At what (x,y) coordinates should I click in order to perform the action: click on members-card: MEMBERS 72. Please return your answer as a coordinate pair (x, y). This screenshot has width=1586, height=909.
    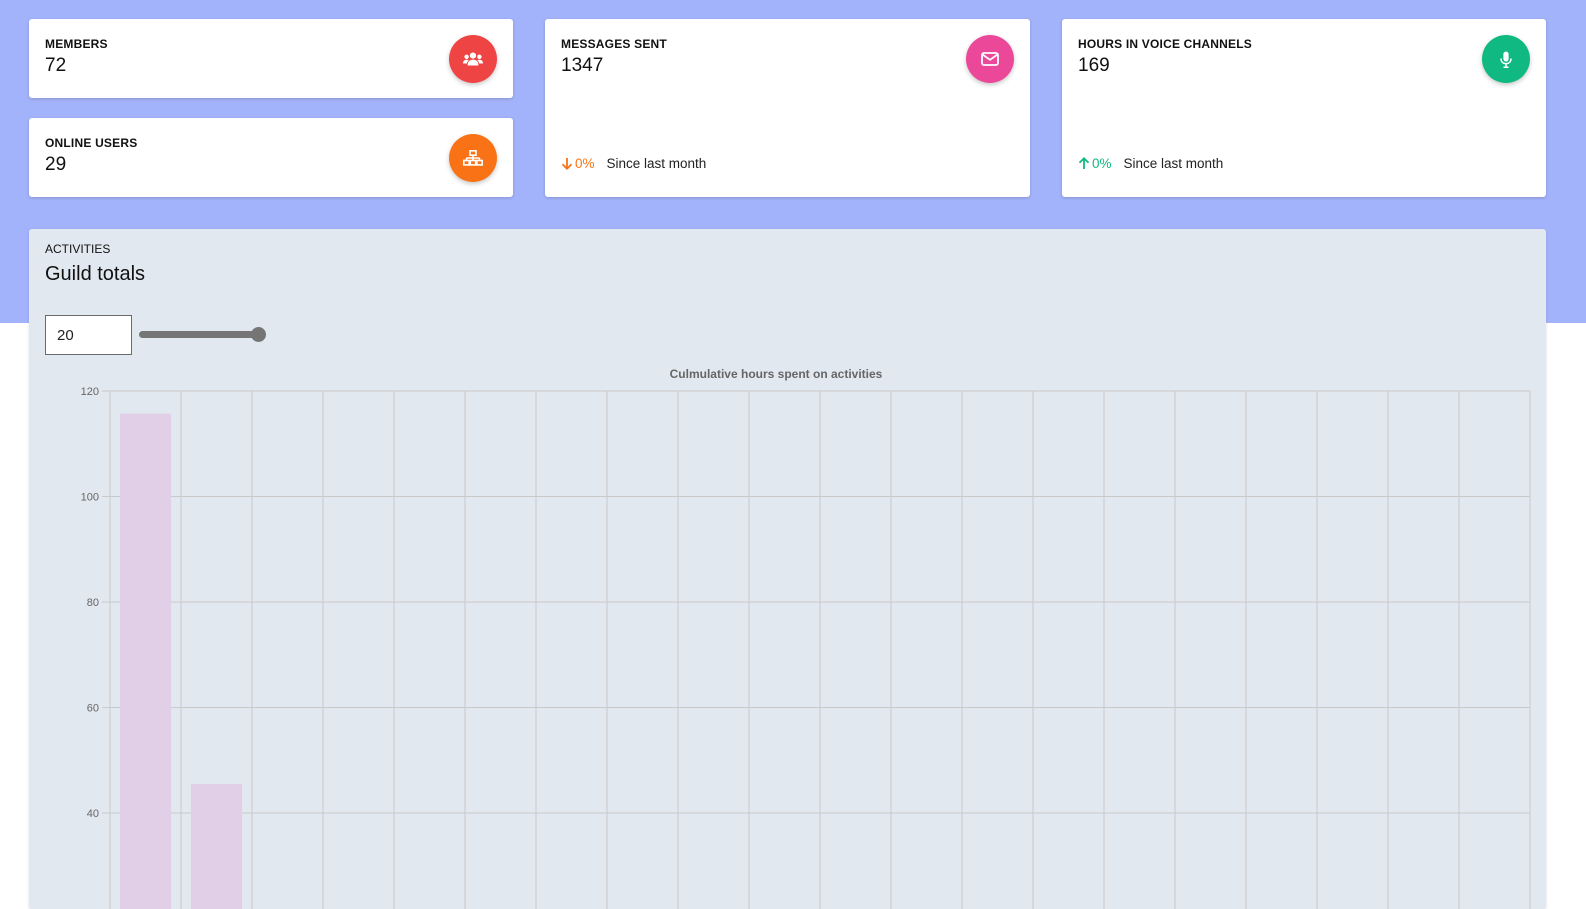
    Looking at the image, I should click on (271, 58).